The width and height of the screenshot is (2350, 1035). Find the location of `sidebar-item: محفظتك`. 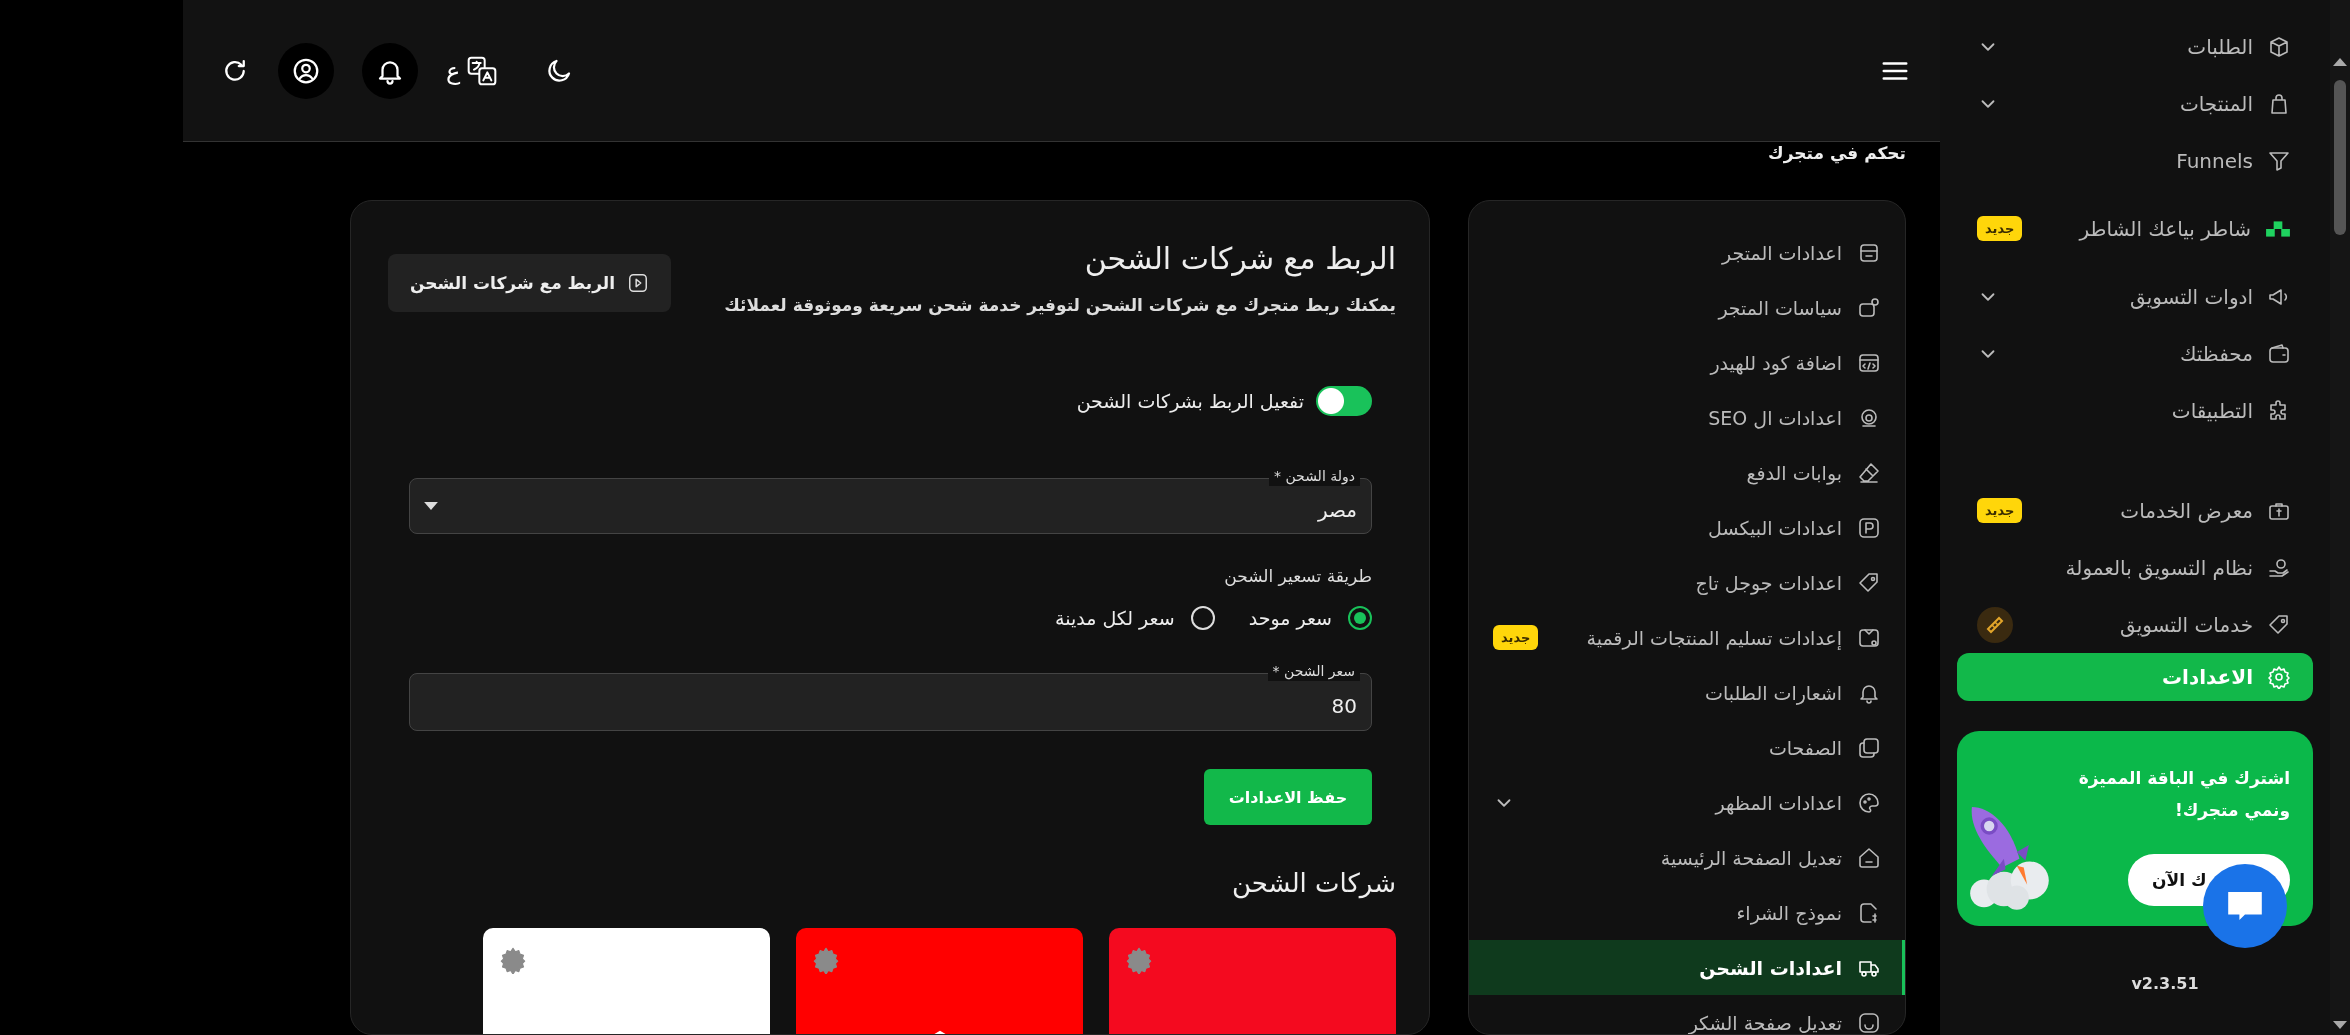

sidebar-item: محفظتك is located at coordinates (2135, 353).